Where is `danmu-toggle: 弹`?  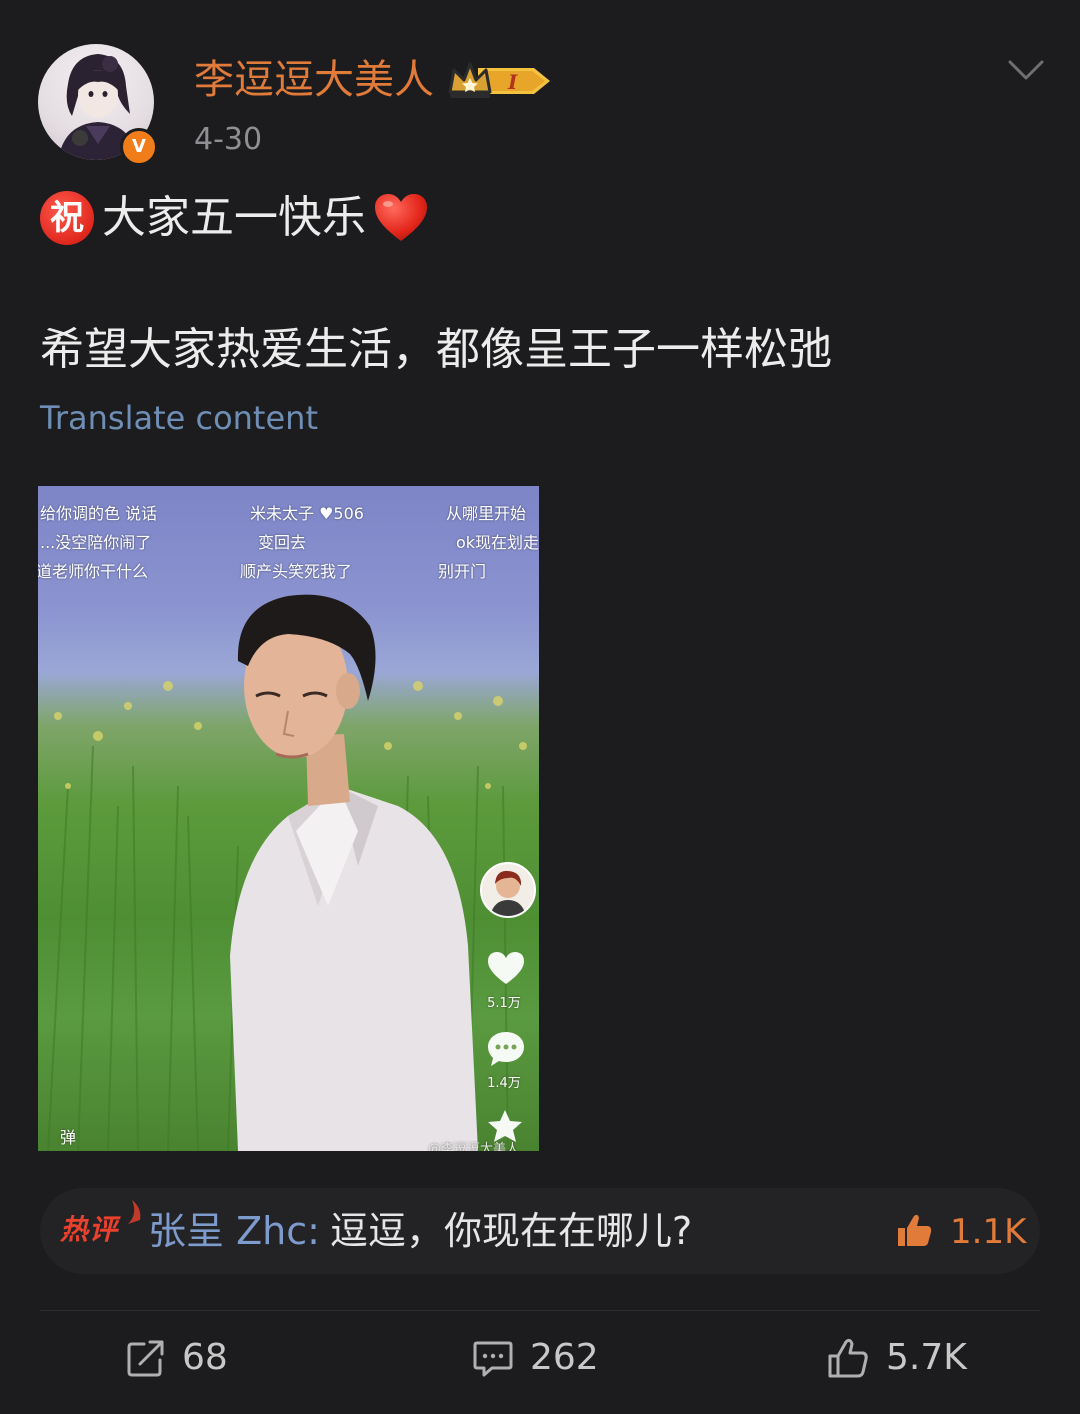
danmu-toggle: 弹 is located at coordinates (68, 1136).